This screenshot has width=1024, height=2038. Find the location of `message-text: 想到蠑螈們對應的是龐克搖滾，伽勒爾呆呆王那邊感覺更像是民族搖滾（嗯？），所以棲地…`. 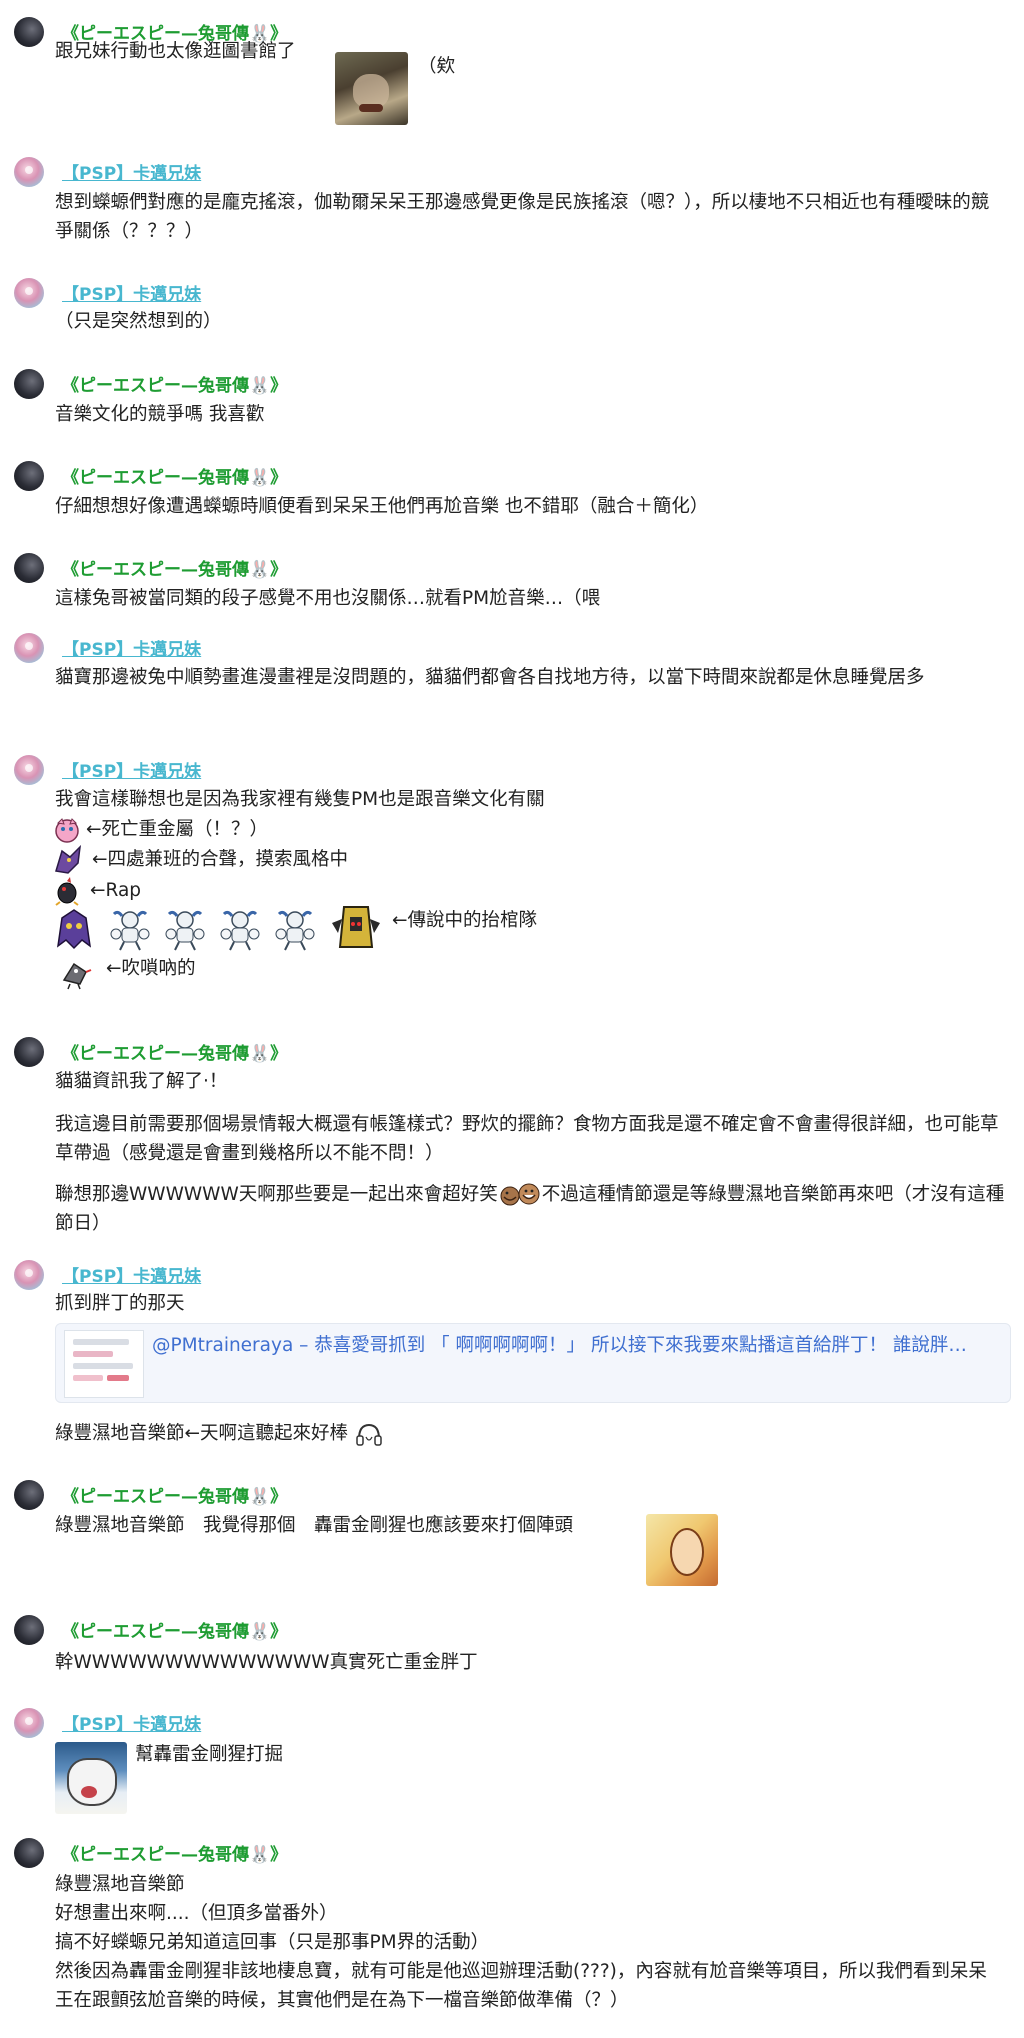

message-text: 想到蠑螈們對應的是龐克搖滾，伽勒爾呆呆王那邊感覺更像是民族搖滾（嗯？），所以棲地… is located at coordinates (522, 217).